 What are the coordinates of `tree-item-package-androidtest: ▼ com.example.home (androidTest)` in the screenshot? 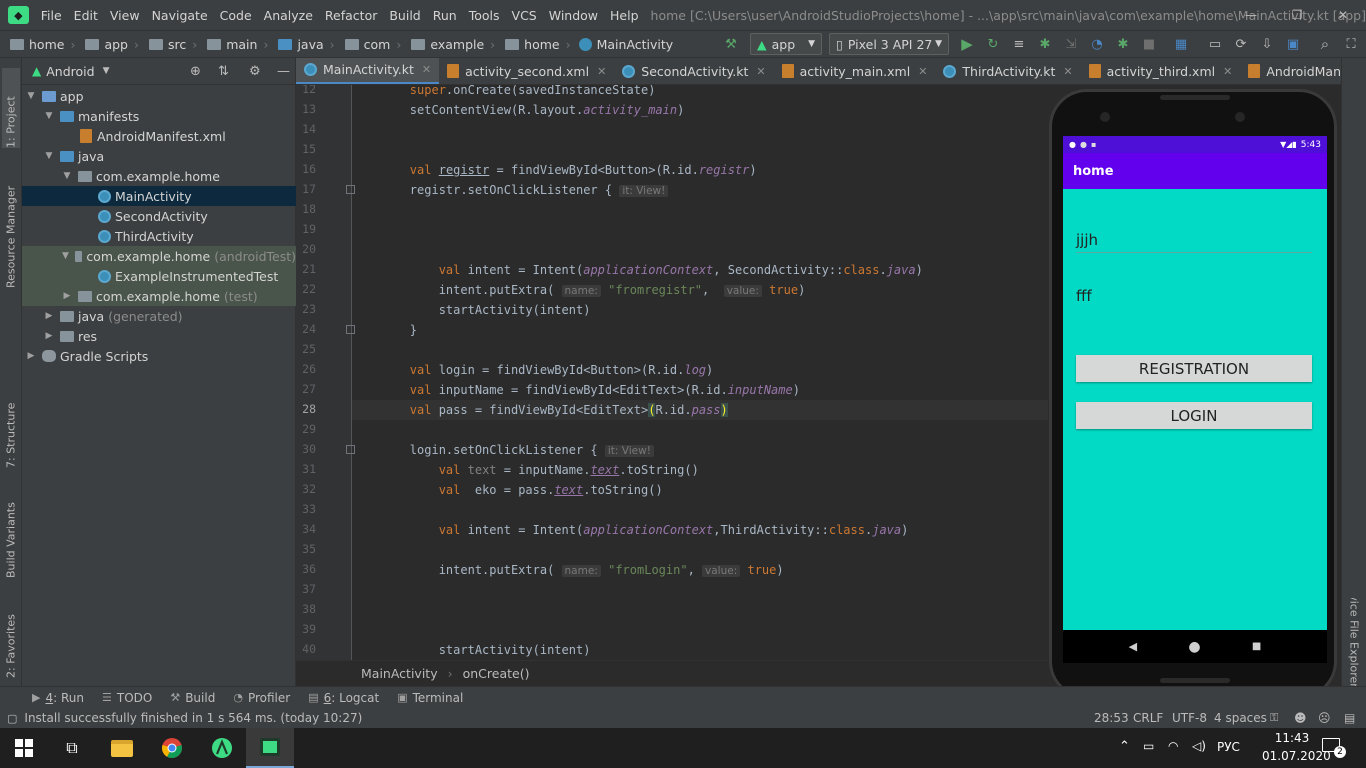 It's located at (159, 256).